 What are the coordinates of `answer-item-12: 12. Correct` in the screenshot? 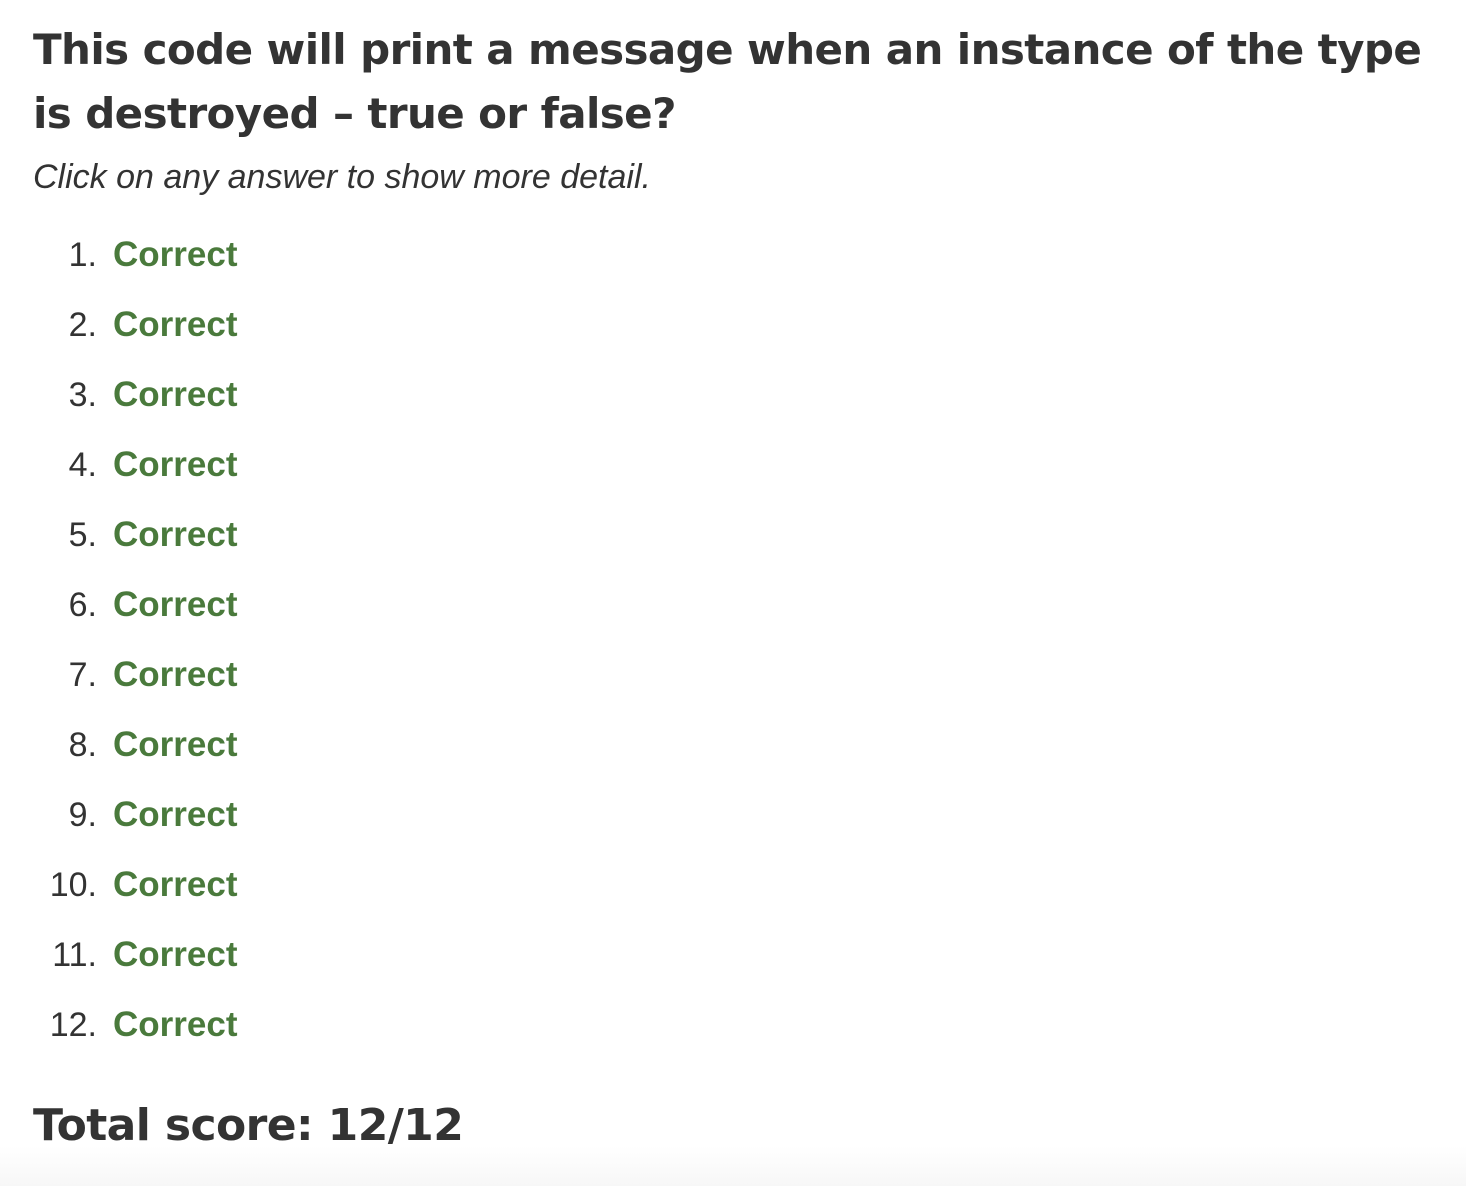 It's located at (738, 1025).